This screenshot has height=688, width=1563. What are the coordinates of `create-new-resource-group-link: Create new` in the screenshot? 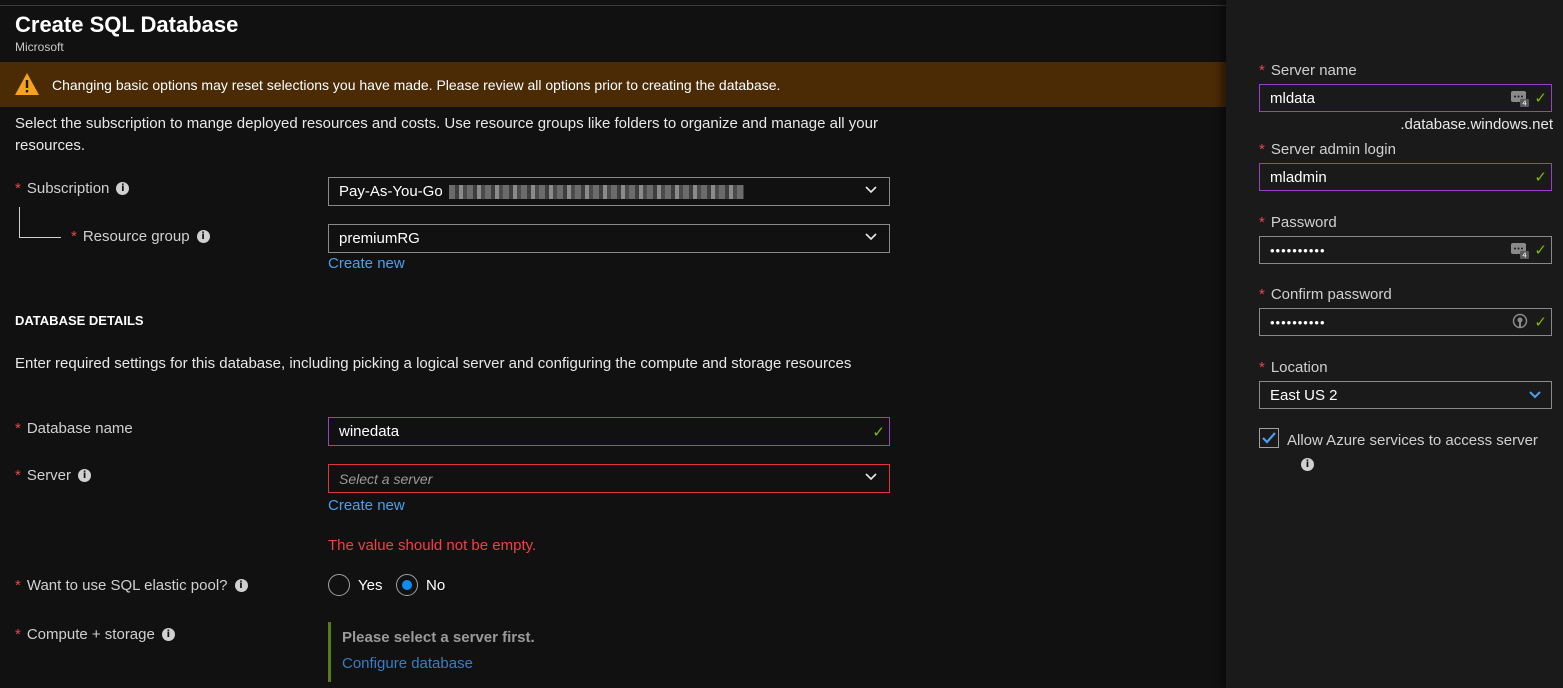 It's located at (366, 263).